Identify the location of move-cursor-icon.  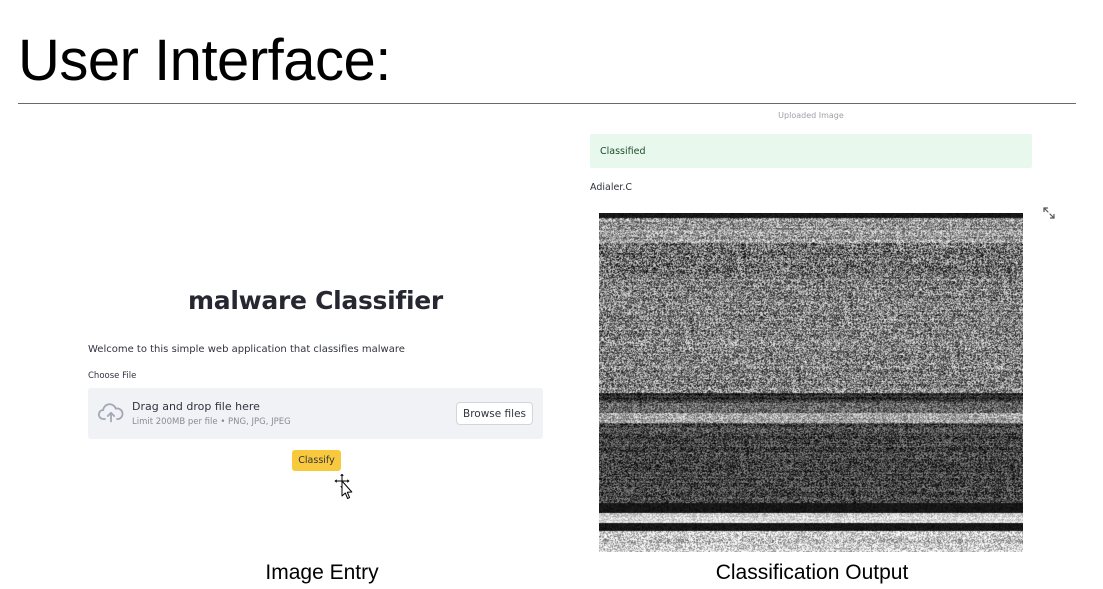
(343, 485).